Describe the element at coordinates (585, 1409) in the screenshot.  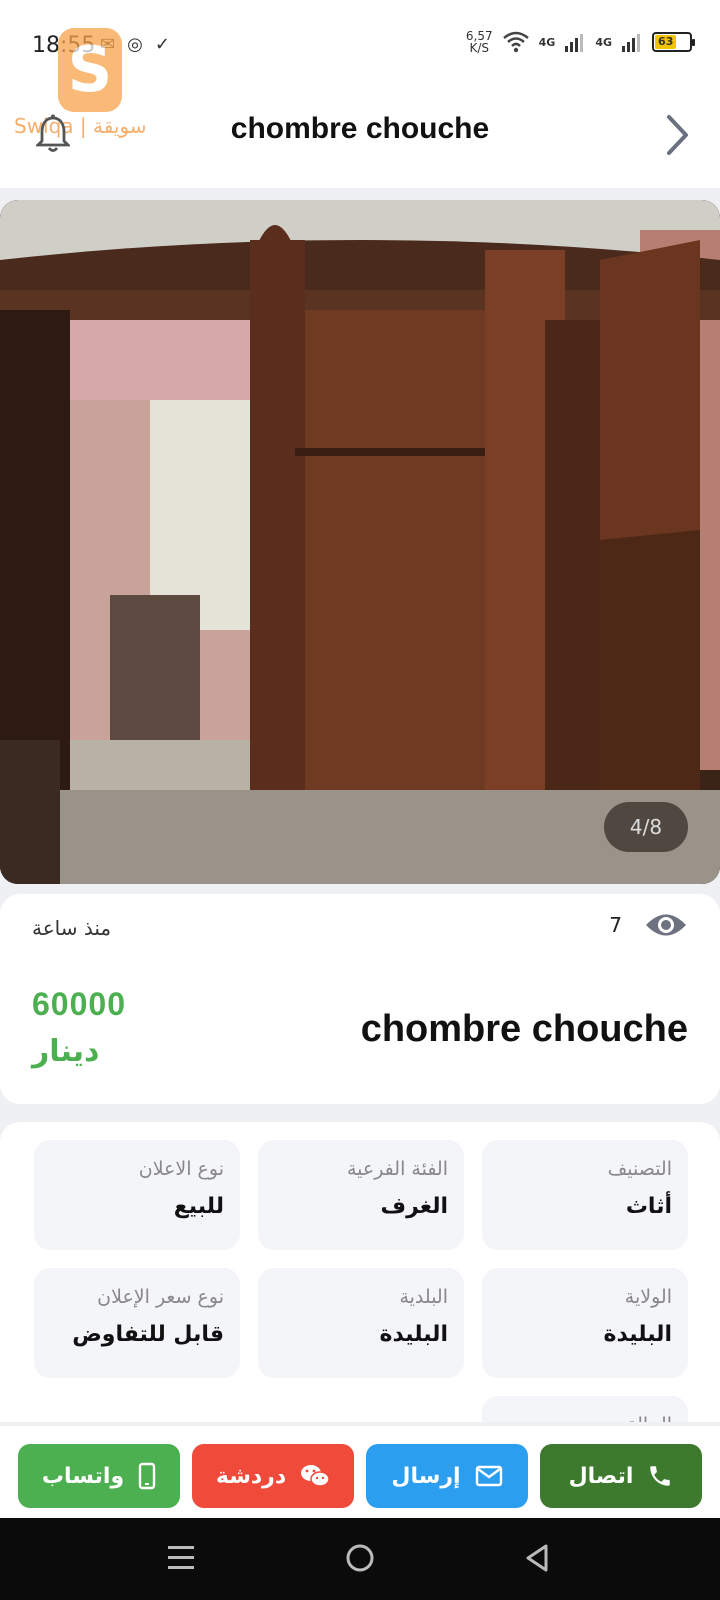
I see `detail-condition: الحالة` at that location.